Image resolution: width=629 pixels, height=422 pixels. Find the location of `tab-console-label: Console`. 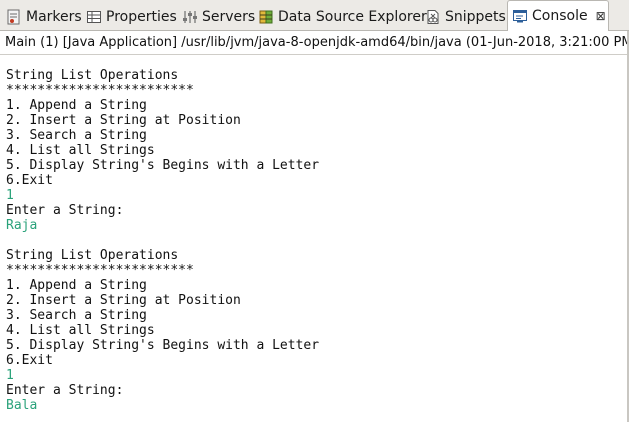

tab-console-label: Console is located at coordinates (560, 16).